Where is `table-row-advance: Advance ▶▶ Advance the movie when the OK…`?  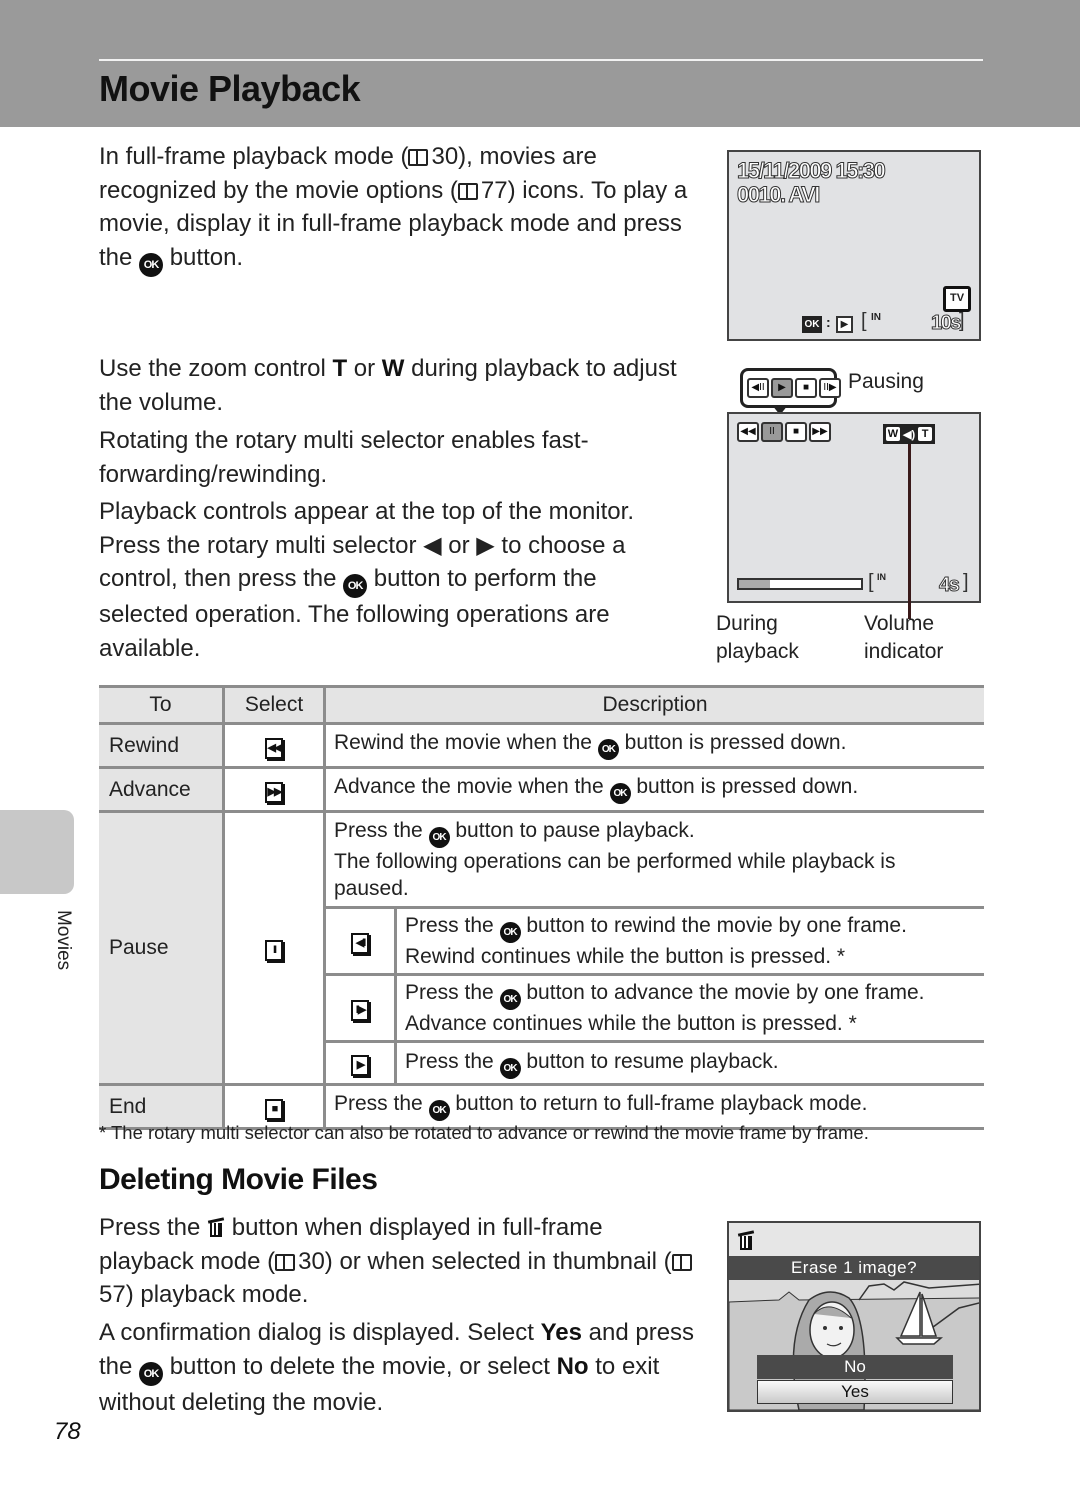 table-row-advance: Advance ▶▶ Advance the movie when the OK… is located at coordinates (541, 789).